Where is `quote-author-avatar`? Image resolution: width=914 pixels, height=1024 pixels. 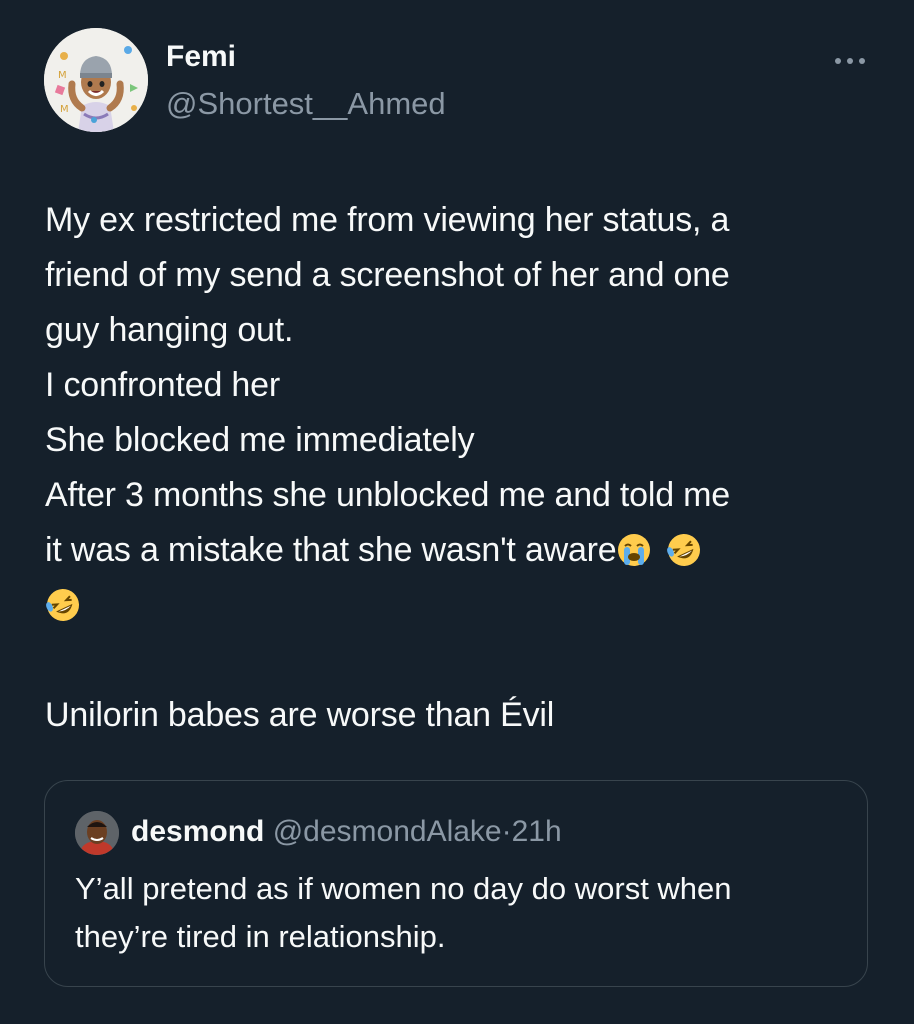 quote-author-avatar is located at coordinates (97, 833).